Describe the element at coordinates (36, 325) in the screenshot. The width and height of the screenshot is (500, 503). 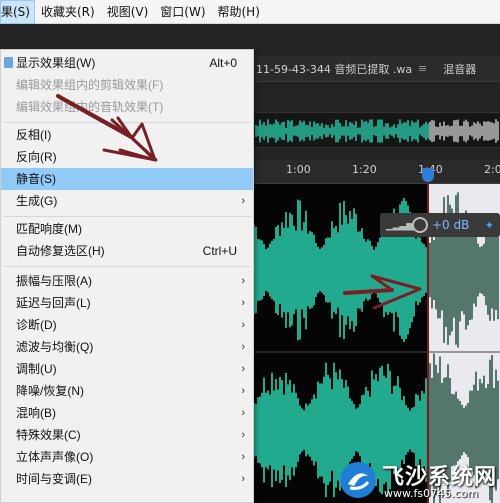
I see `menu-item-label: 诊断(D)` at that location.